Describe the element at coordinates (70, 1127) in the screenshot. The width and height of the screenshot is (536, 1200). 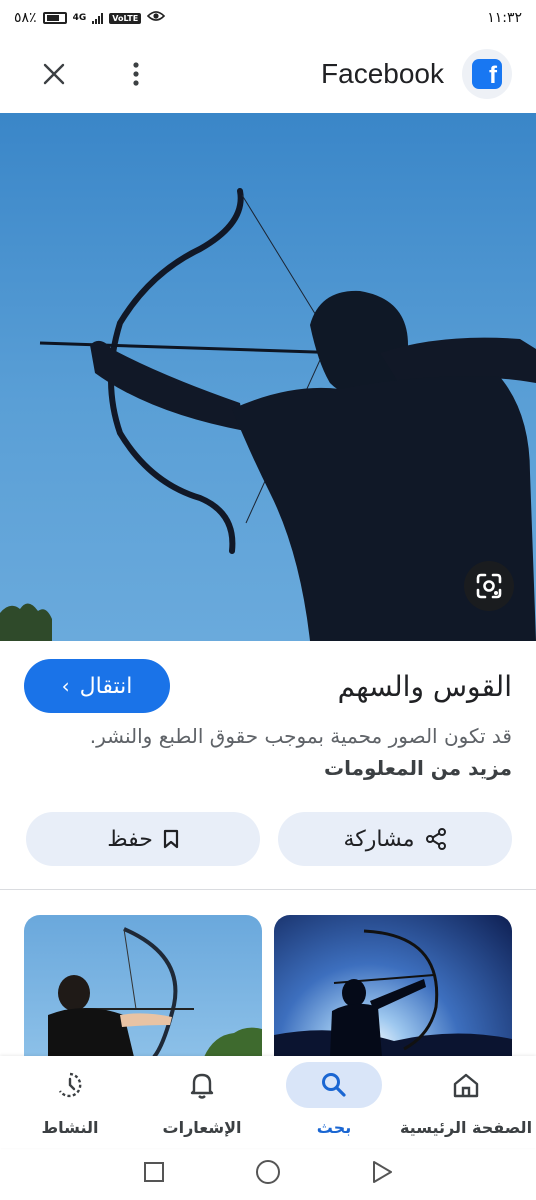
I see `nav-label: النشاط` at that location.